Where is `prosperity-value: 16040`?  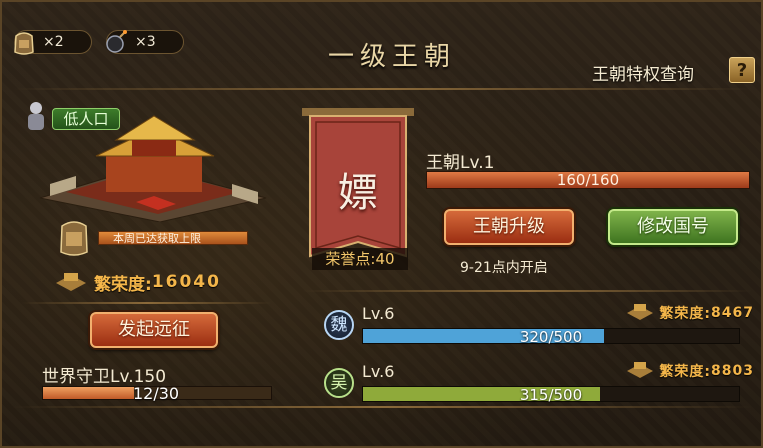
prosperity-value: 16040 is located at coordinates (186, 282).